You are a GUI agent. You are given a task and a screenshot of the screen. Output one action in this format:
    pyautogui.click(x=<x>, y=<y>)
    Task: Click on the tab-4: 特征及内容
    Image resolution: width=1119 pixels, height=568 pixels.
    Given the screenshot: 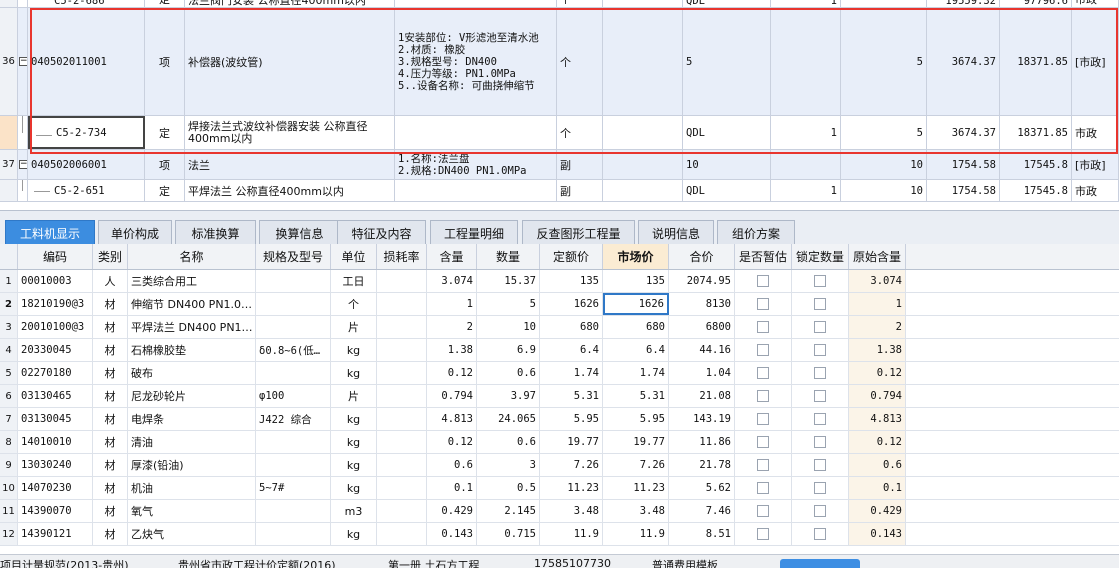 What is the action you would take?
    pyautogui.click(x=381, y=232)
    